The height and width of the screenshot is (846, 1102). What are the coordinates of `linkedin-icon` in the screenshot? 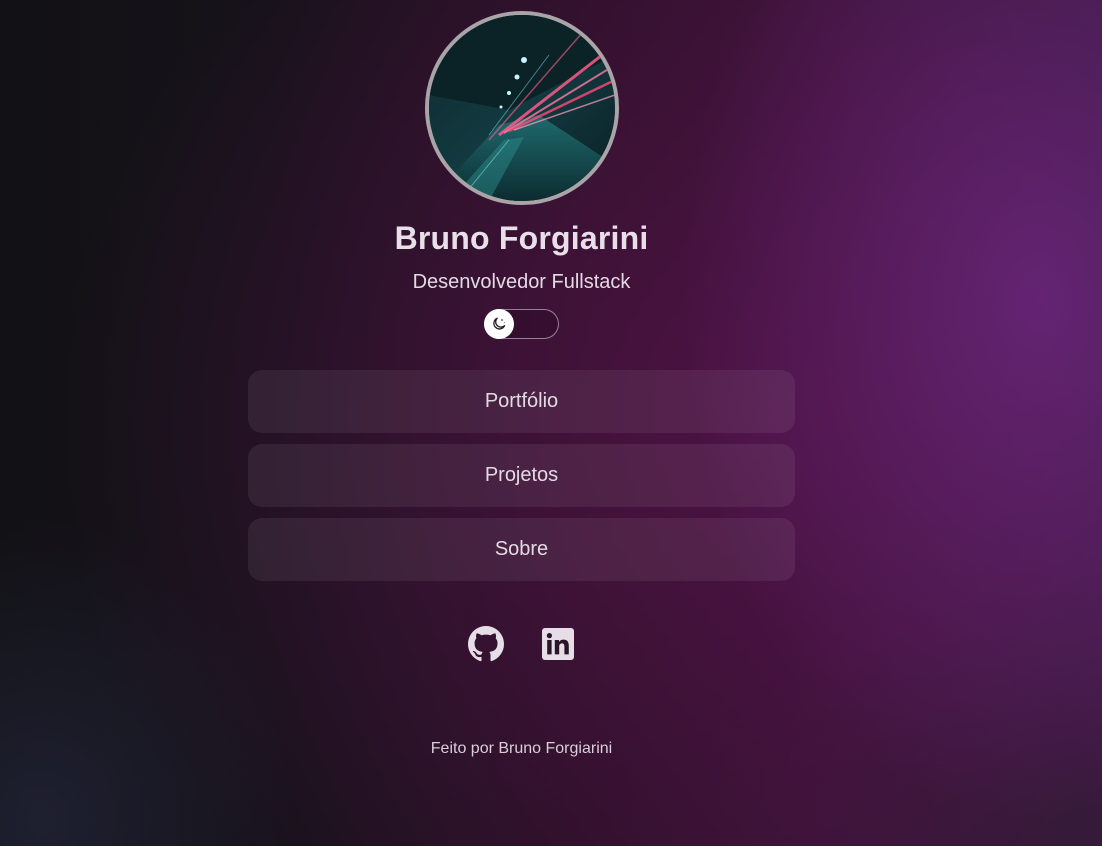 It's located at (558, 644).